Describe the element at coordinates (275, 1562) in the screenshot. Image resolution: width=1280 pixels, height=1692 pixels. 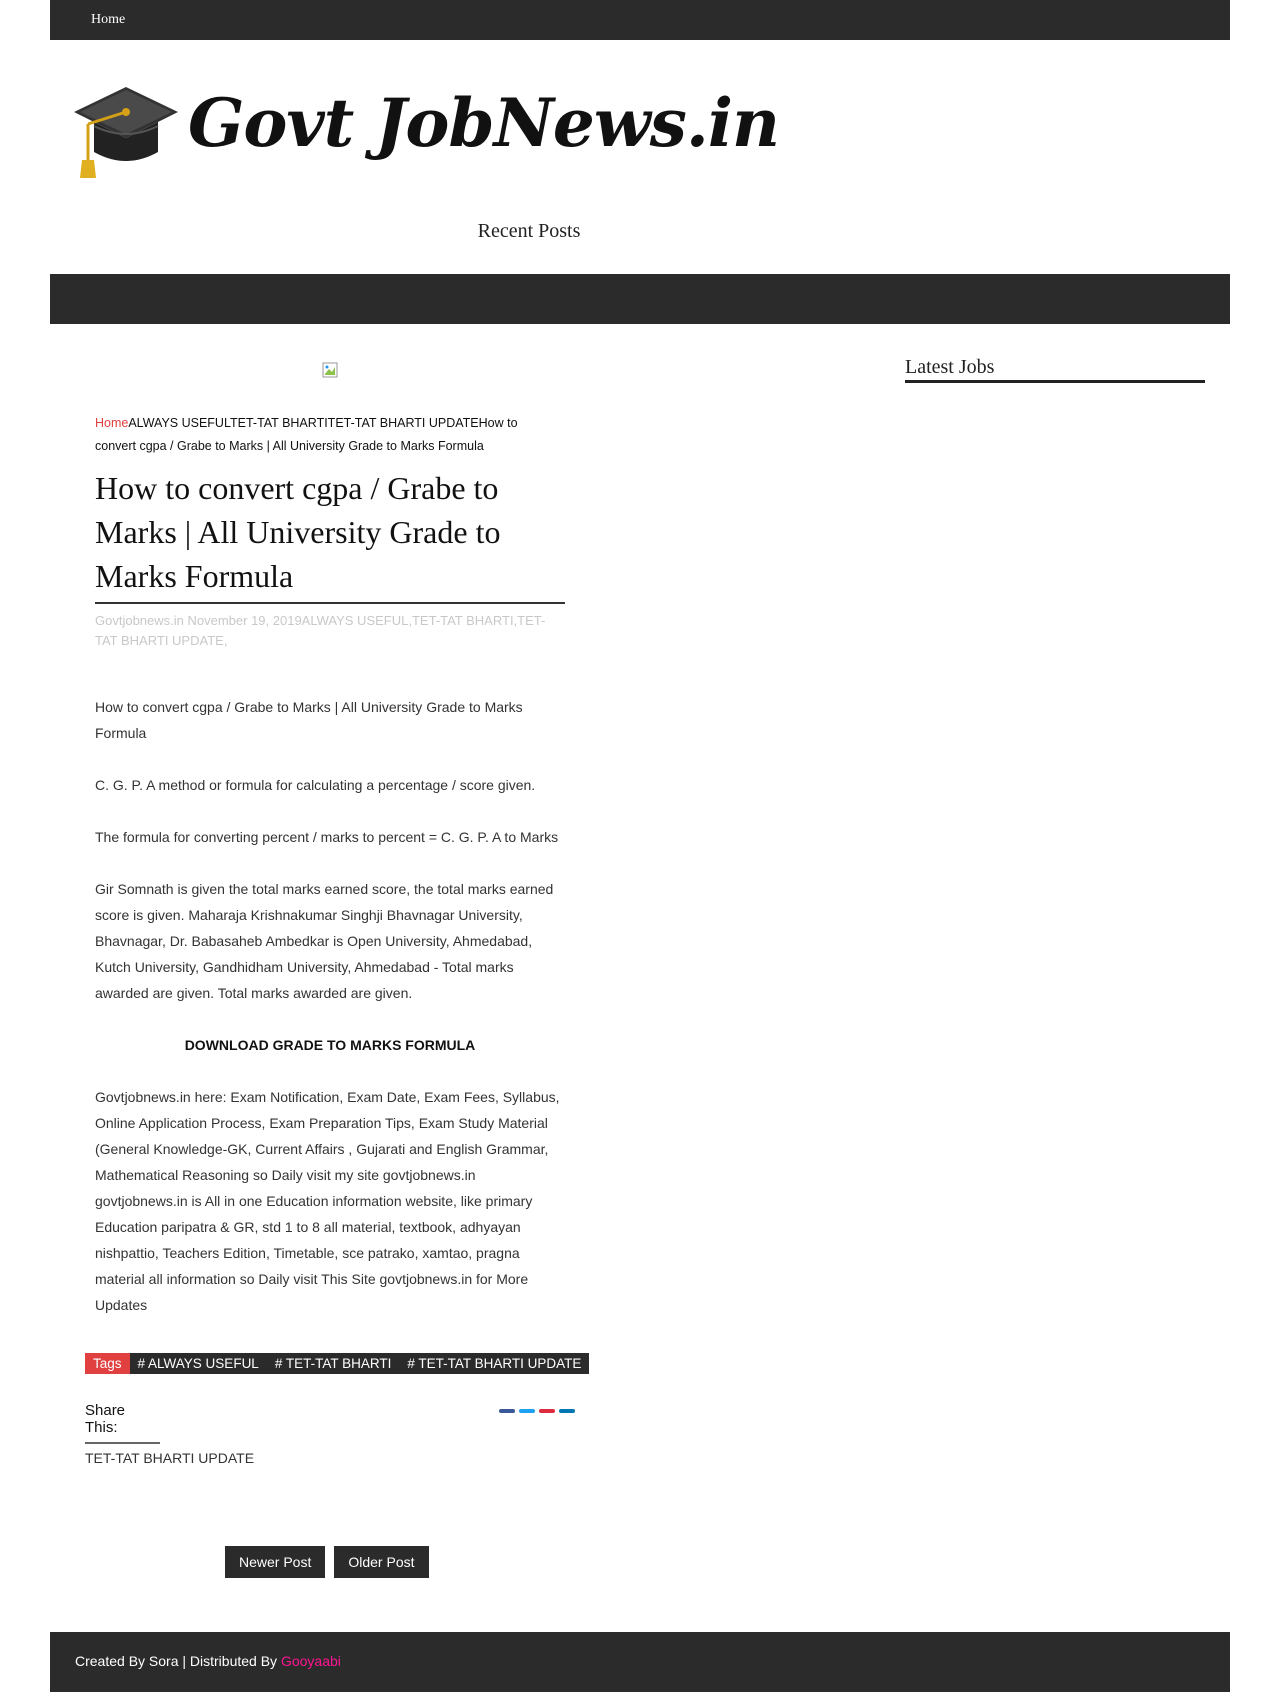
I see `newer-post-button: Newer Post` at that location.